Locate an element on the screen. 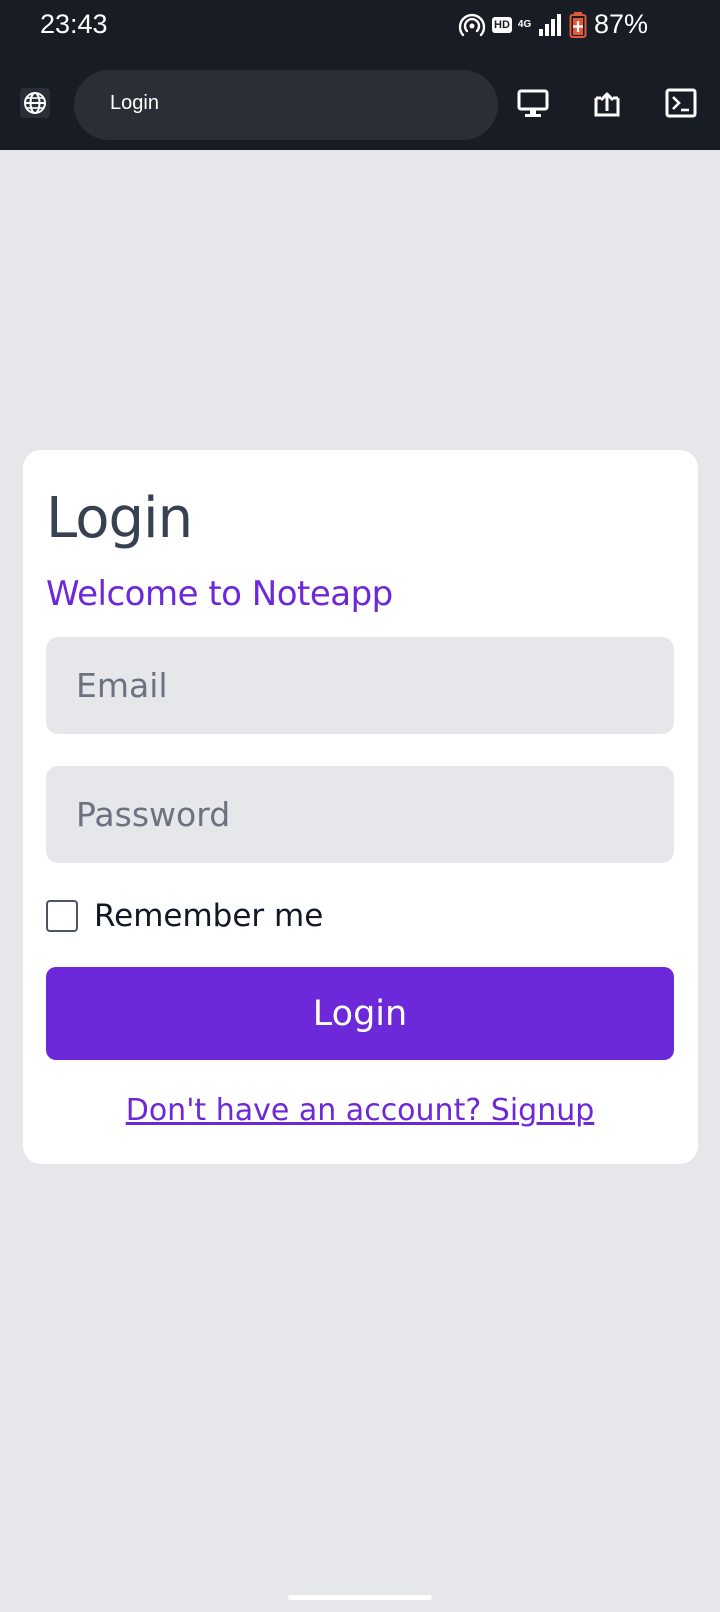  signal-icon is located at coordinates (550, 25).